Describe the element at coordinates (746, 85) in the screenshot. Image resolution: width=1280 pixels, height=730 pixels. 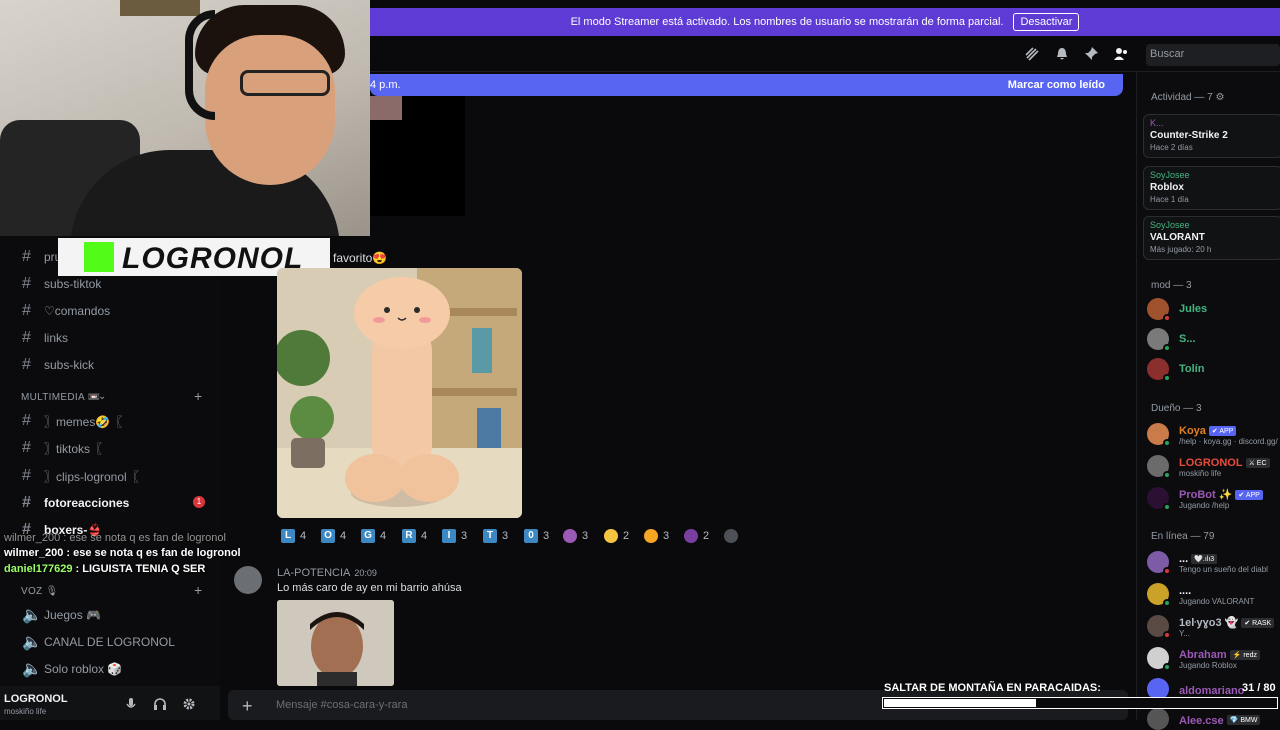
I see `new-messages-bar: 4 p.m. Marcar como leído` at that location.